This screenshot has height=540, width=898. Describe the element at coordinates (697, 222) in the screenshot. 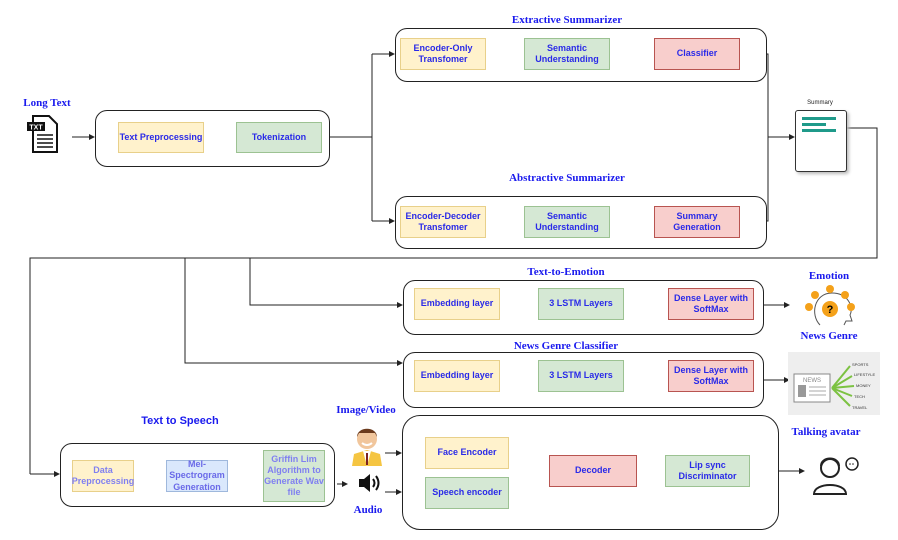

I see `summary-generation-step: Summary Generation` at that location.